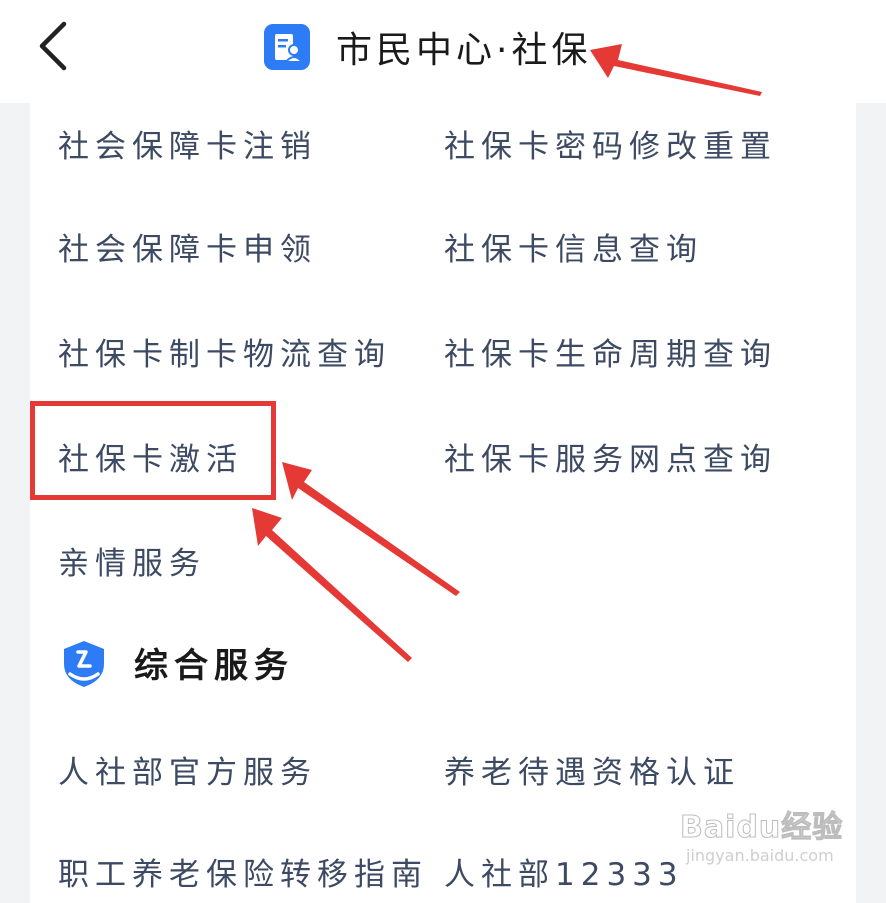 The height and width of the screenshot is (903, 886). I want to click on id-card-icon, so click(287, 47).